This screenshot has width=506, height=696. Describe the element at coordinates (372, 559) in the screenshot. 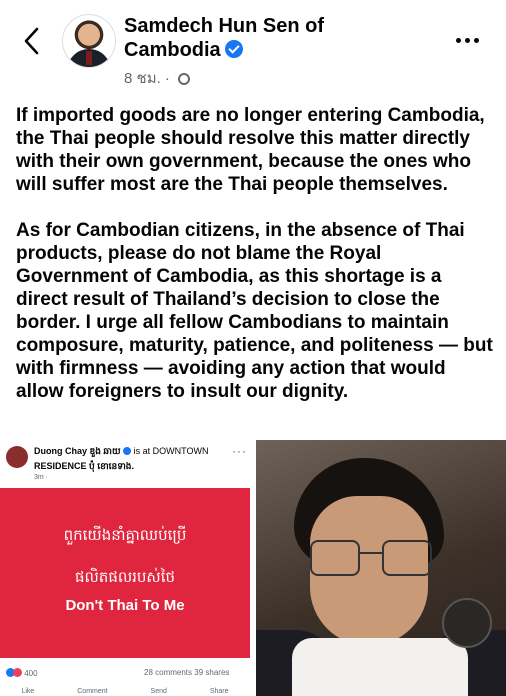

I see `photo-glasses` at that location.